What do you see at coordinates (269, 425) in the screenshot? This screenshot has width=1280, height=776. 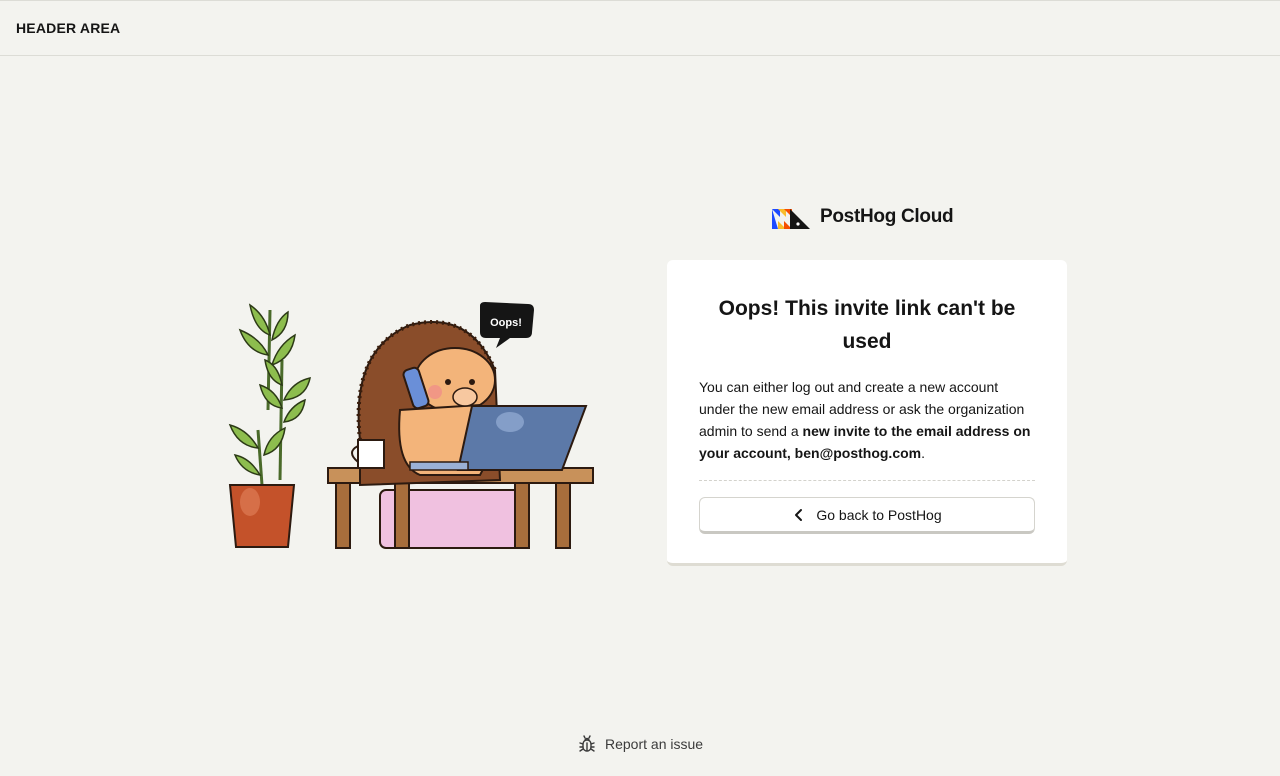 I see `plant` at bounding box center [269, 425].